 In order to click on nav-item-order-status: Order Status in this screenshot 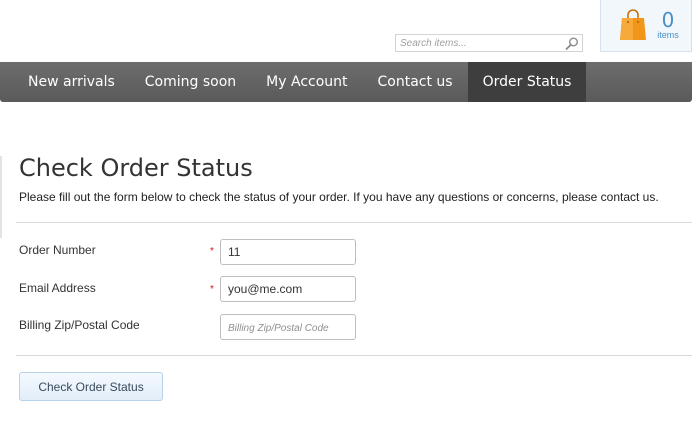, I will do `click(527, 82)`.